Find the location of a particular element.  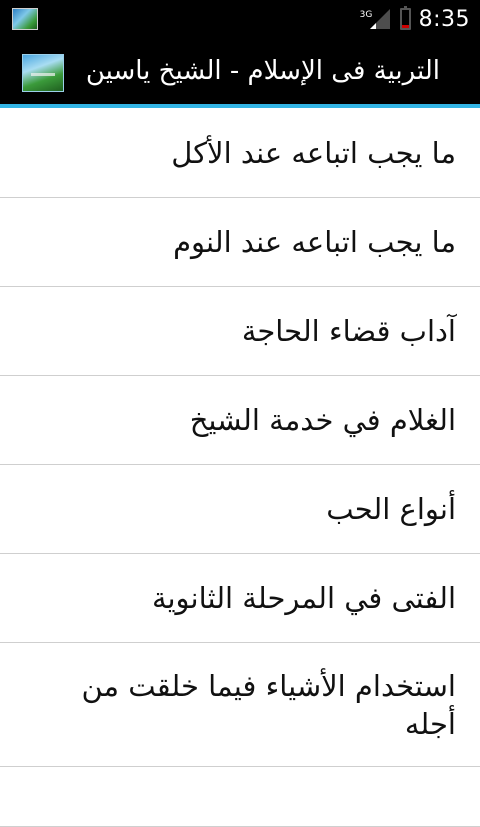

status-bar: 3G 8:35 is located at coordinates (240, 19).